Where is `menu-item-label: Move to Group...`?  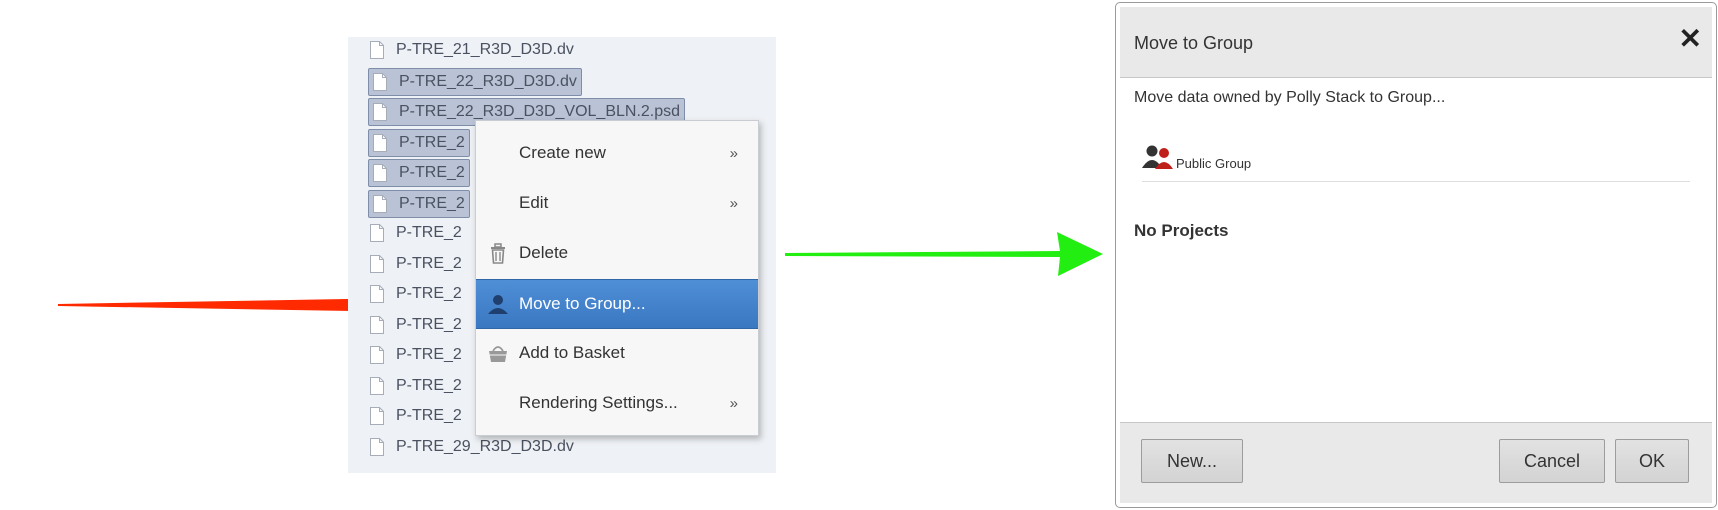
menu-item-label: Move to Group... is located at coordinates (582, 303).